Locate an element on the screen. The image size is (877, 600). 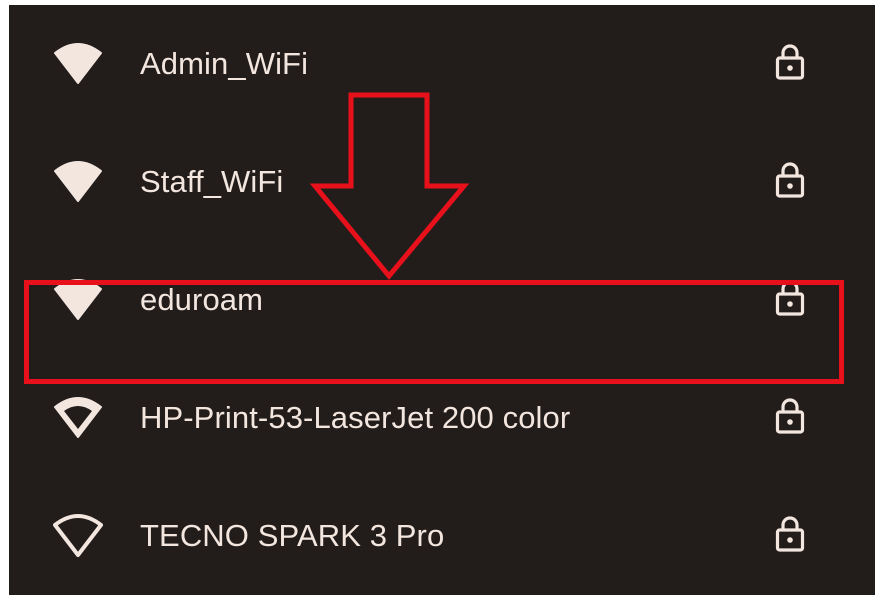
network-ssid: HP-Print-53-LaserJet 200 color is located at coordinates (355, 417).